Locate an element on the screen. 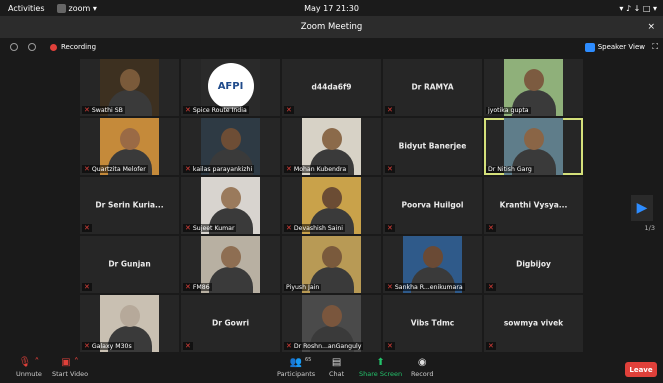 Image resolution: width=663 pixels, height=383 pixels. participant-display-name: d44da6f9 is located at coordinates (331, 87).